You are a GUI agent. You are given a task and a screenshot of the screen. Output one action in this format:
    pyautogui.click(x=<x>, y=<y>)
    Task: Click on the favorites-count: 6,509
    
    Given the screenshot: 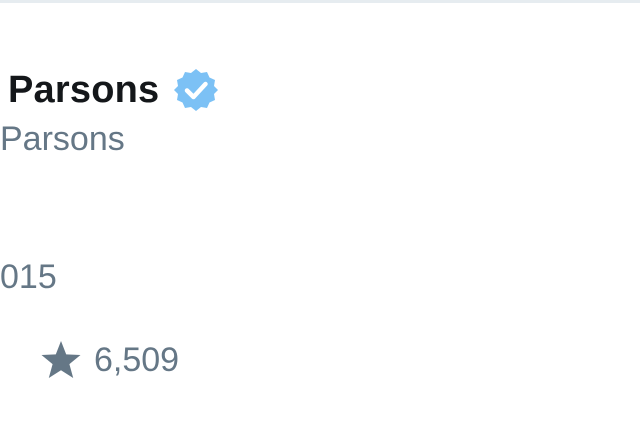 What is the action you would take?
    pyautogui.click(x=137, y=359)
    